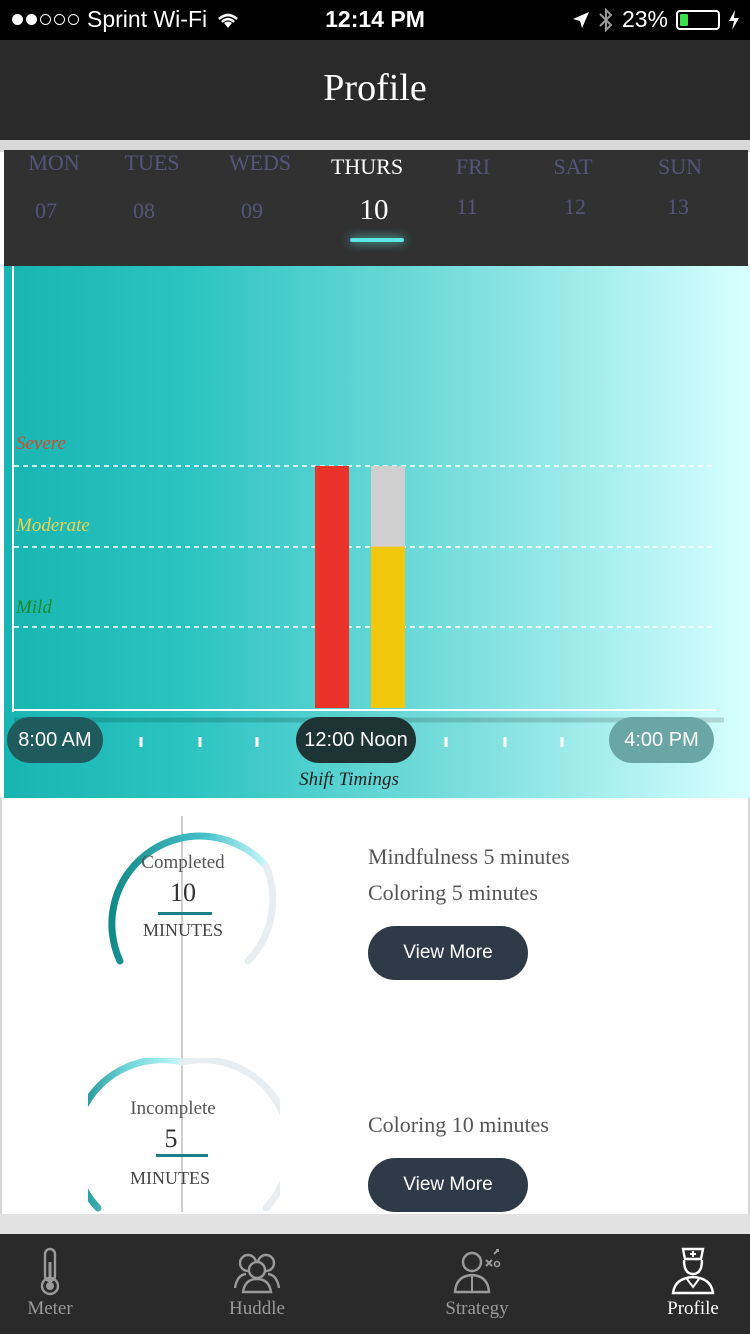 The image size is (750, 1334). Describe the element at coordinates (367, 166) in the screenshot. I see `day-name: THURS` at that location.